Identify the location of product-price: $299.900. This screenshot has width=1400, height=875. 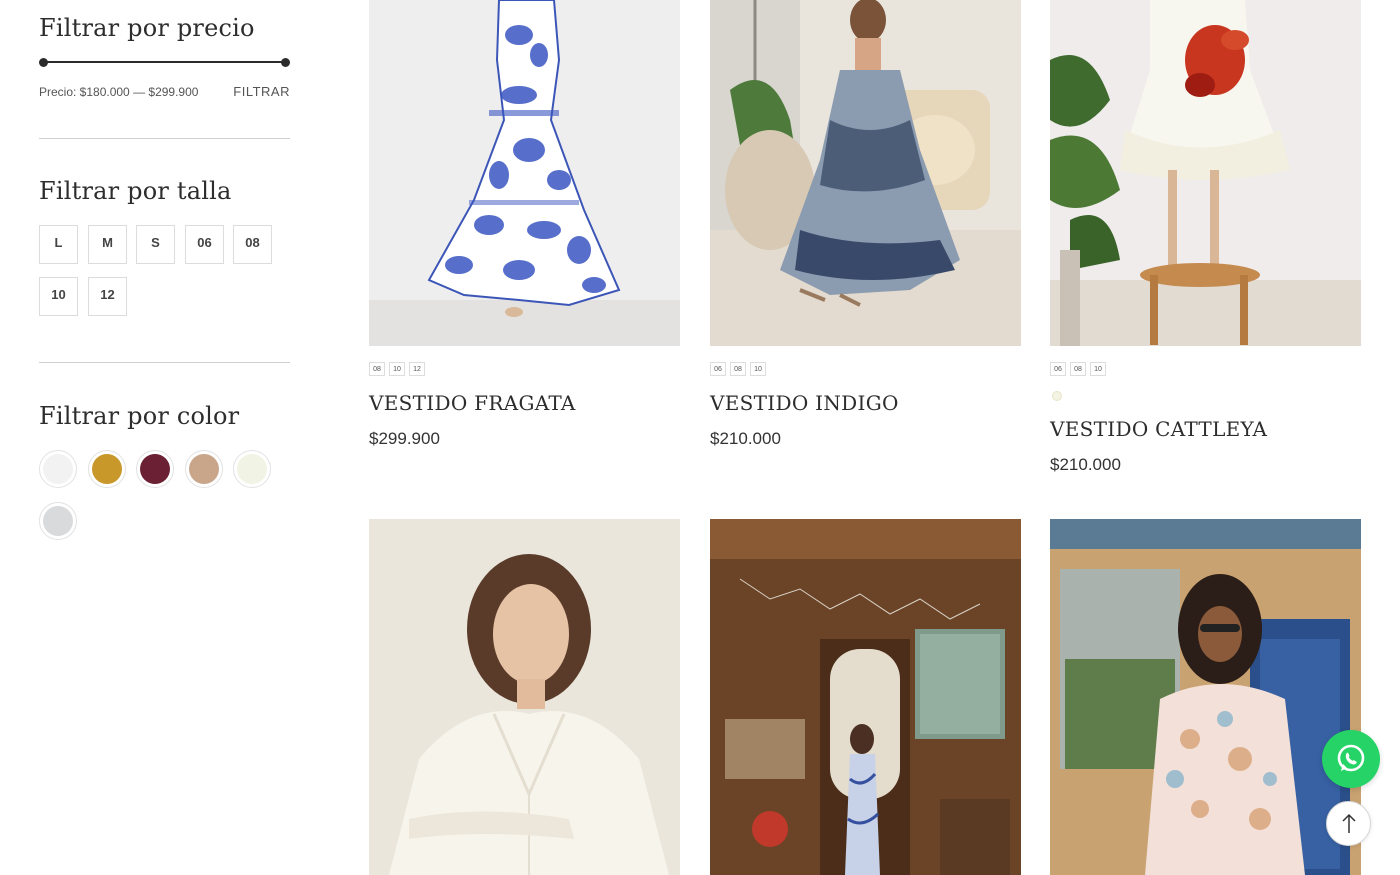
(404, 438).